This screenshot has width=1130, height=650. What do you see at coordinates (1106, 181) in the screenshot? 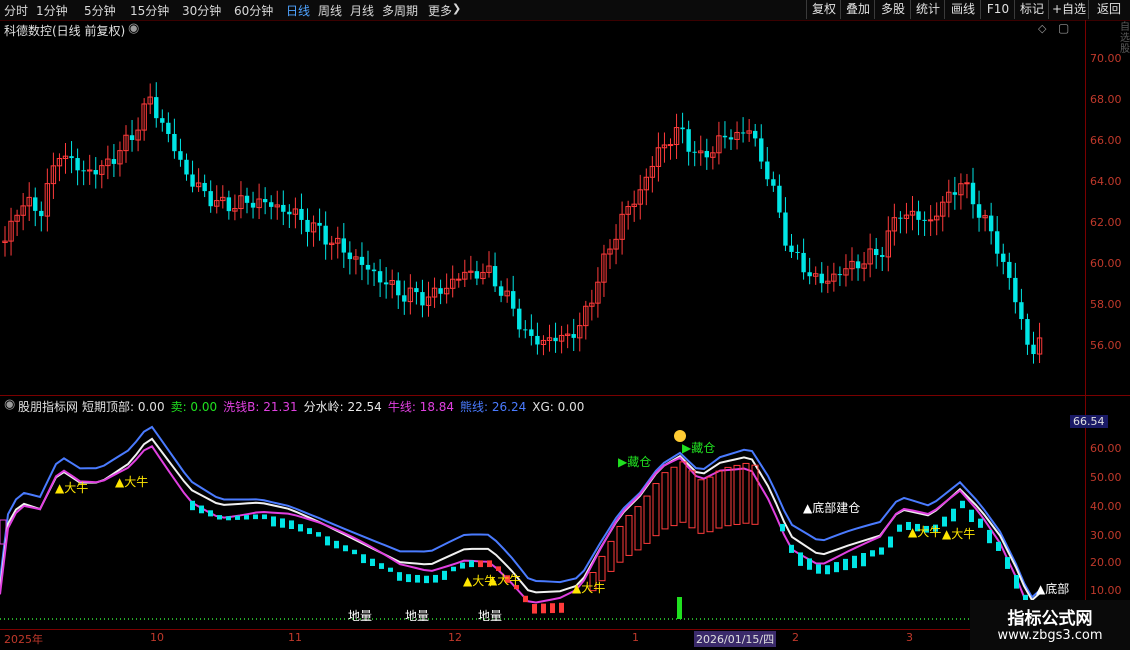
I see `price-tick: 64.00` at bounding box center [1106, 181].